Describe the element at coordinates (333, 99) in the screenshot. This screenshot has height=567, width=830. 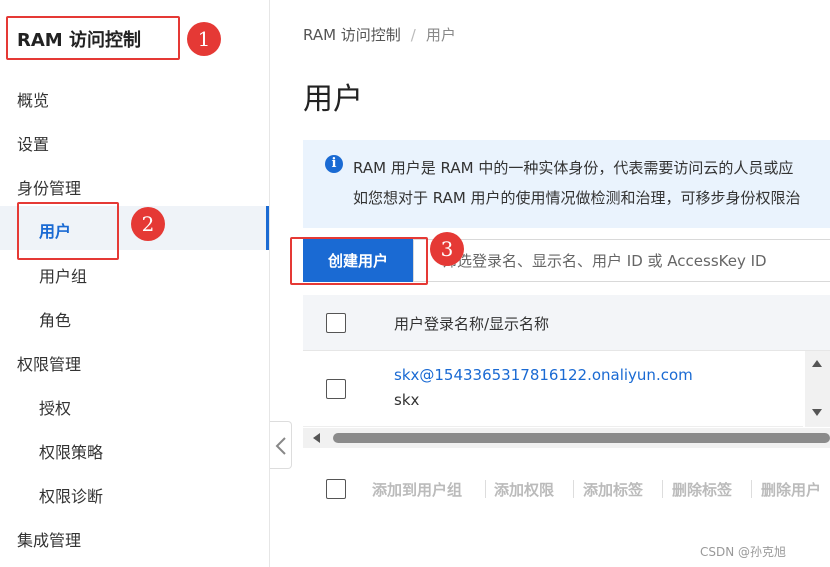
I see `page-title: 用户` at that location.